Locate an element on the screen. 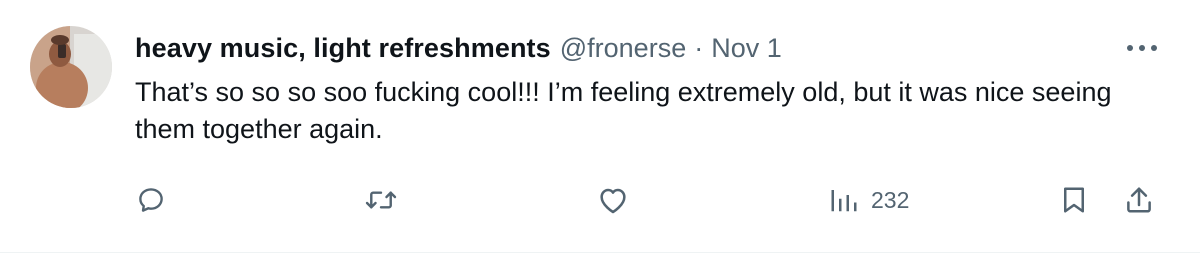 The width and height of the screenshot is (1200, 253). heart-icon is located at coordinates (613, 201).